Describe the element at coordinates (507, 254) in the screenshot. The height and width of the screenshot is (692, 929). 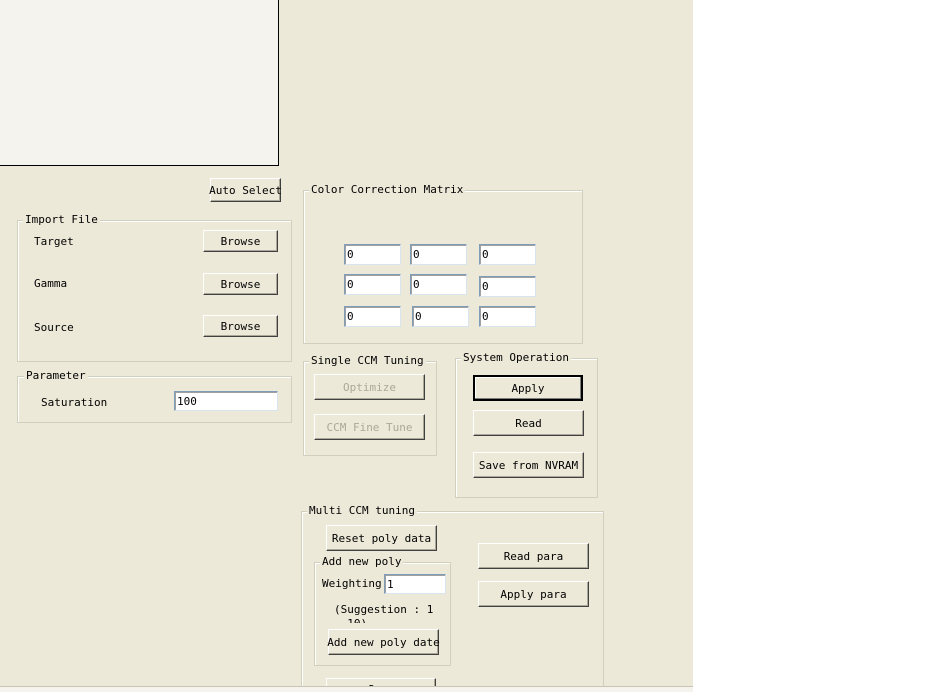
I see `ccm-cell-r0c2` at that location.